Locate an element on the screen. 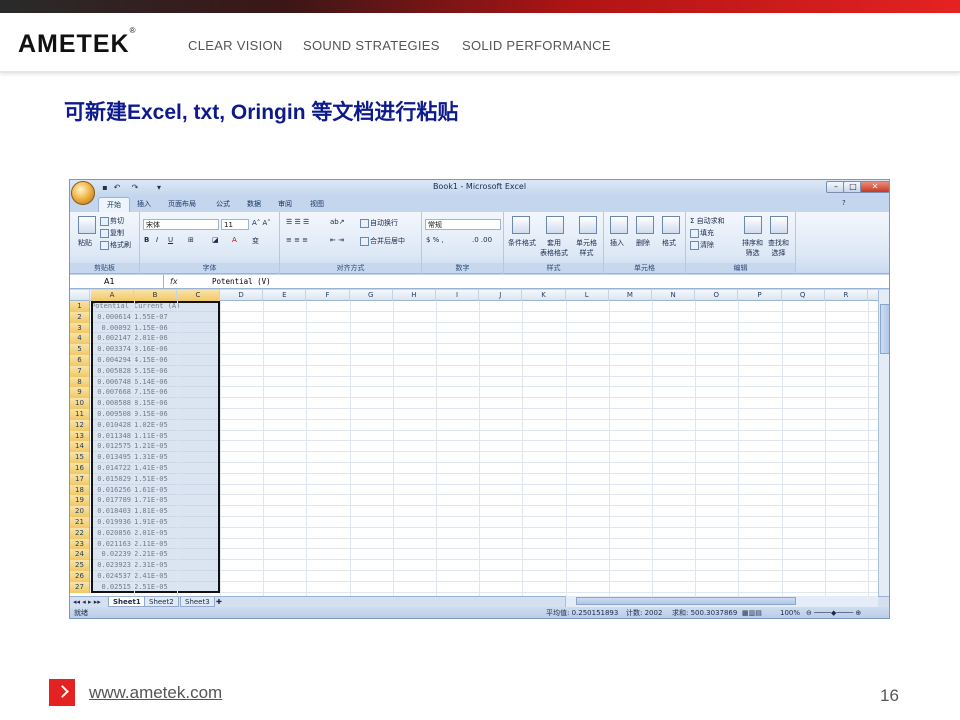  wrap-text-button: 自动换行 is located at coordinates (379, 223).